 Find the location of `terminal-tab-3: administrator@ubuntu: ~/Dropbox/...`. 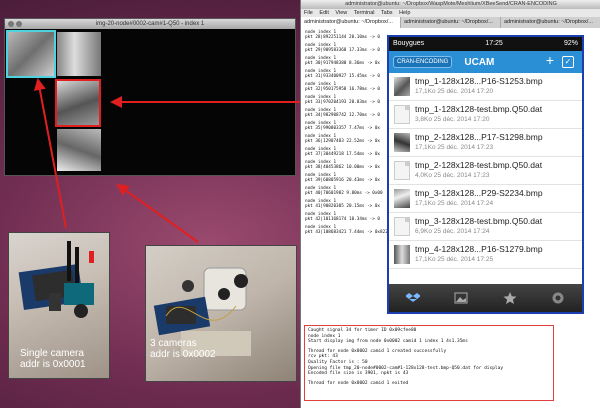

terminal-tab-3: administrator@ubuntu: ~/Dropbox/... is located at coordinates (550, 22).